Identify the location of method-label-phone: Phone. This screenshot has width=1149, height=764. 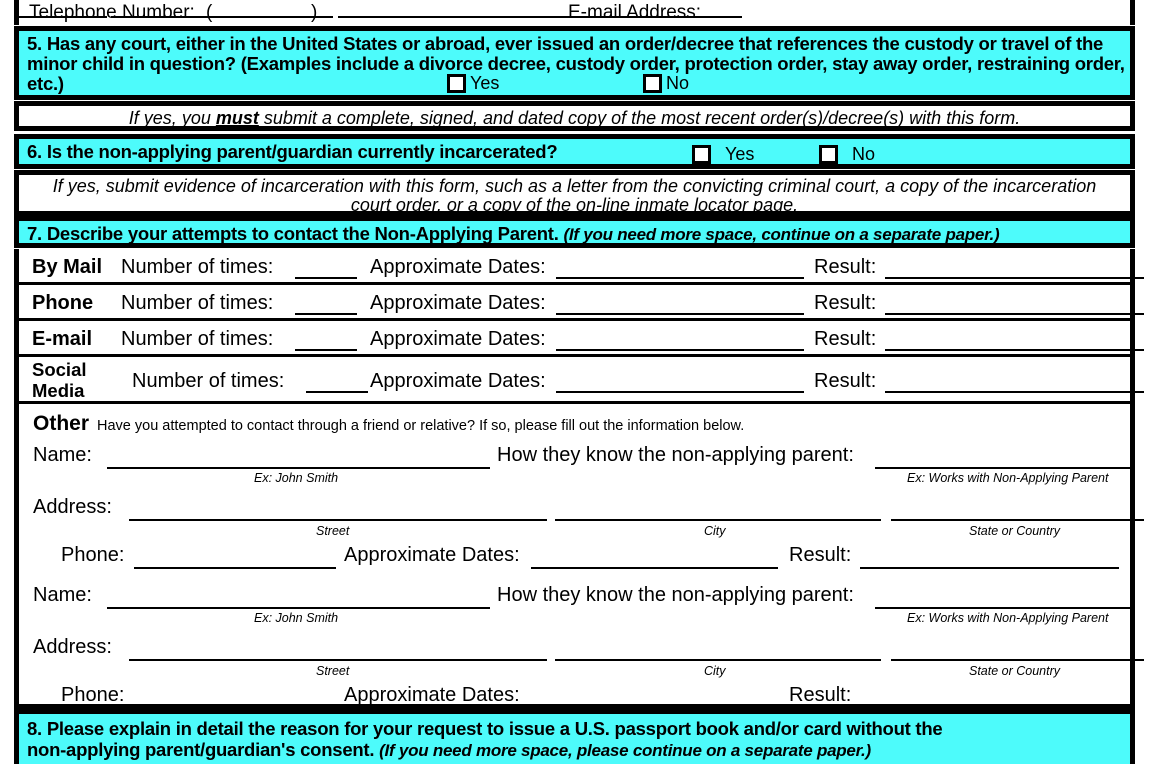
(63, 303).